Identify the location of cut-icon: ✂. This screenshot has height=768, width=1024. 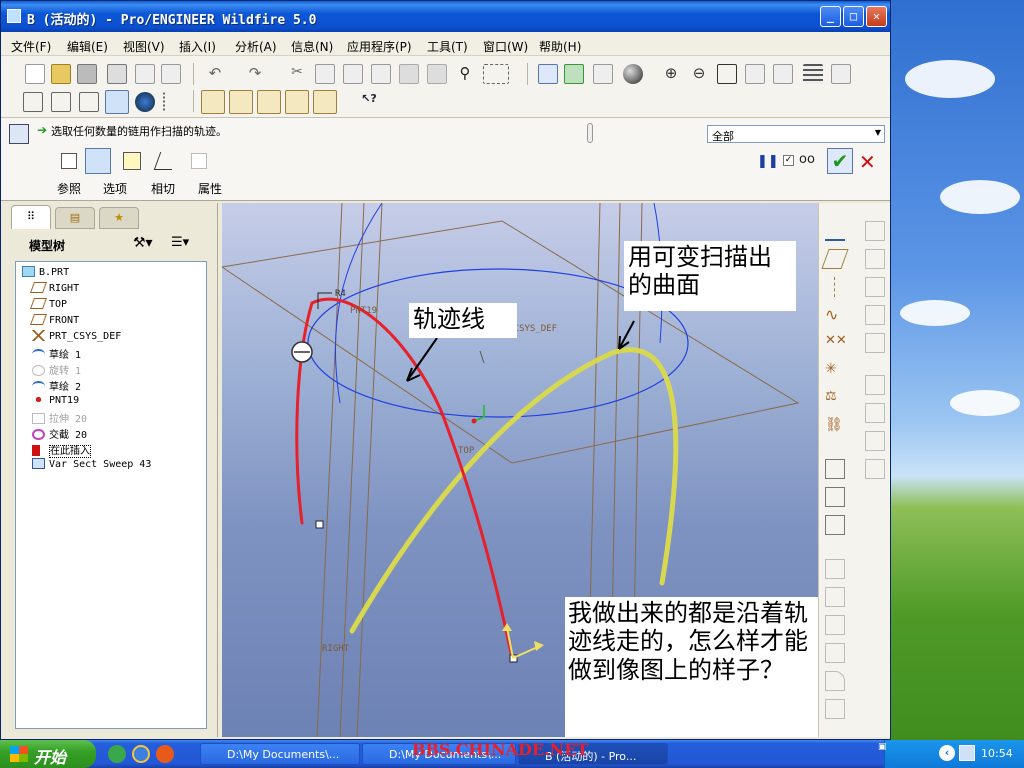
(297, 74).